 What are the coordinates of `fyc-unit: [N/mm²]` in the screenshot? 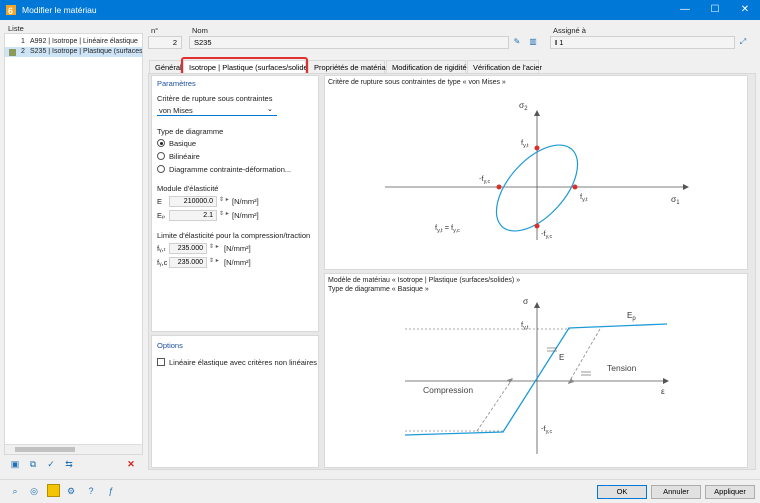 It's located at (237, 262).